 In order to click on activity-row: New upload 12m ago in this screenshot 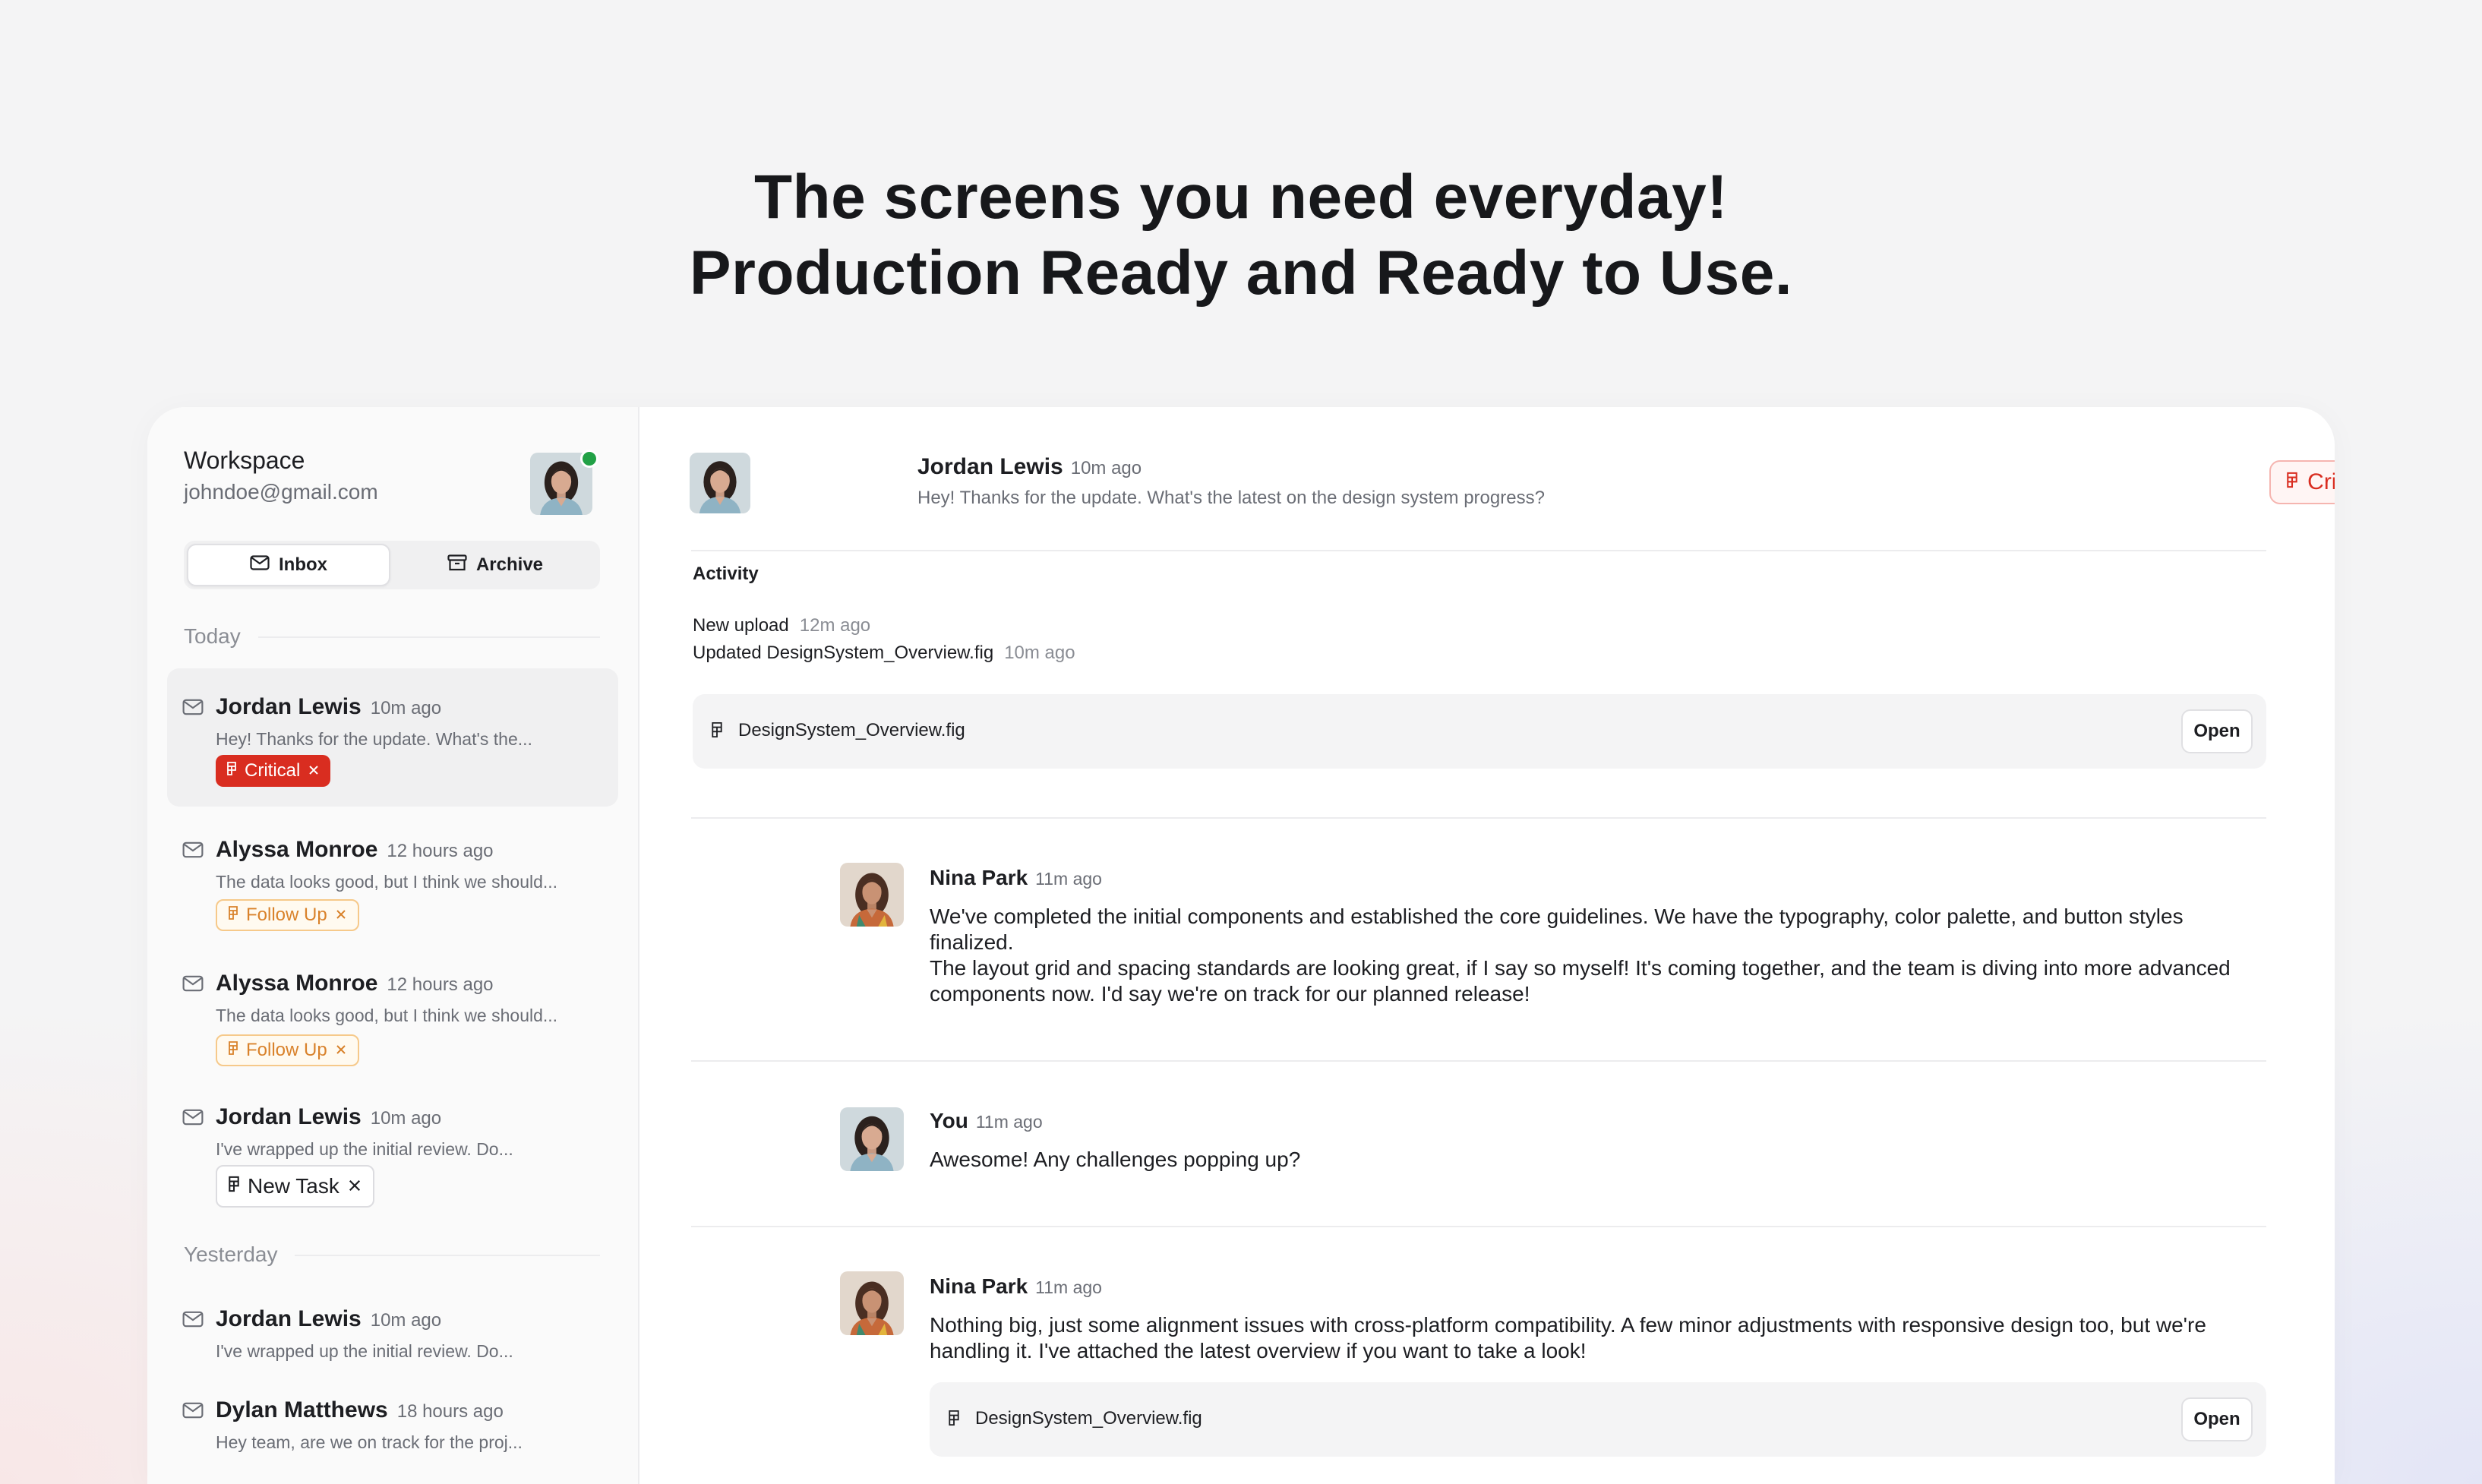, I will do `click(782, 625)`.